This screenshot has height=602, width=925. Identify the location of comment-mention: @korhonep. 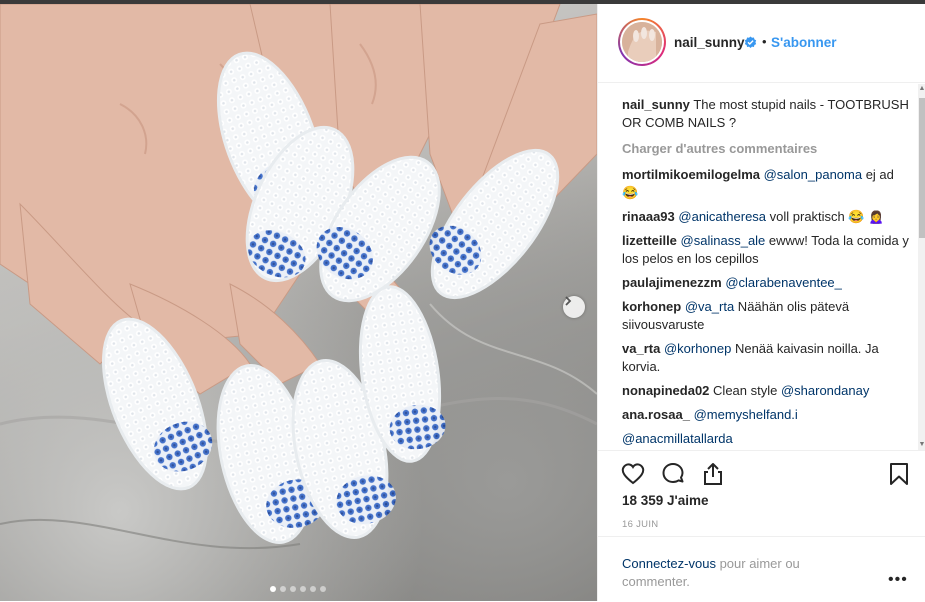
(697, 348).